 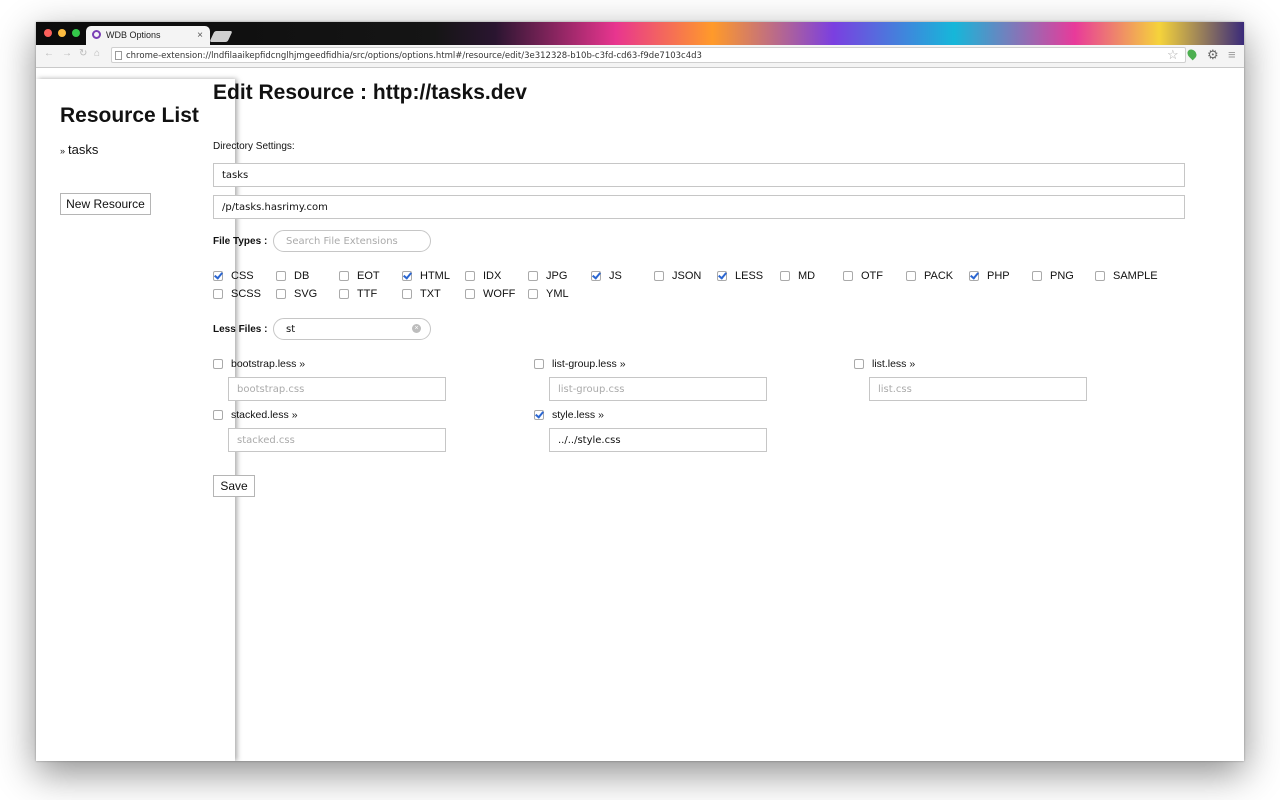 I want to click on less-file-item: bootstrap.less », so click(x=329, y=379).